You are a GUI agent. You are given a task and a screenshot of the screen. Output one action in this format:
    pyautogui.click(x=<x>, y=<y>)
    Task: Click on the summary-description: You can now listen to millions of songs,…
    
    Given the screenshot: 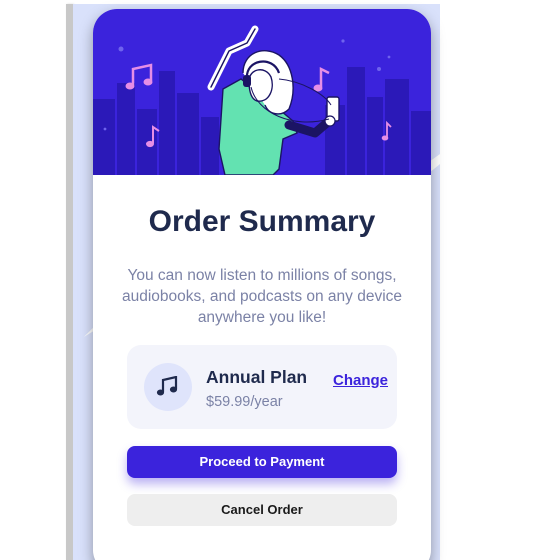 What is the action you would take?
    pyautogui.click(x=262, y=296)
    